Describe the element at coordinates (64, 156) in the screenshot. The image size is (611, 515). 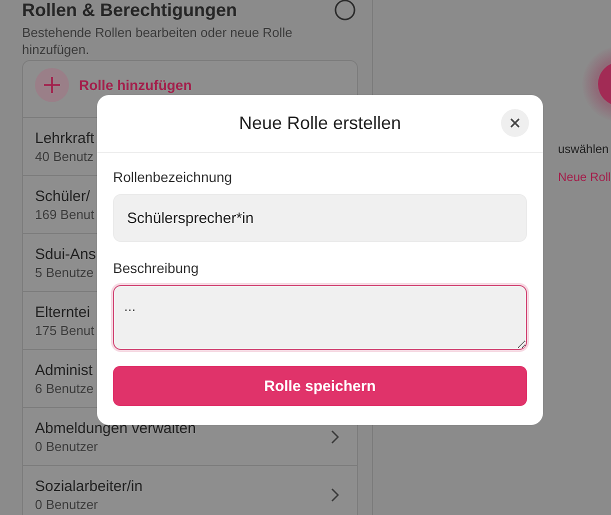
I see `role-user-count: 40 Benutz` at that location.